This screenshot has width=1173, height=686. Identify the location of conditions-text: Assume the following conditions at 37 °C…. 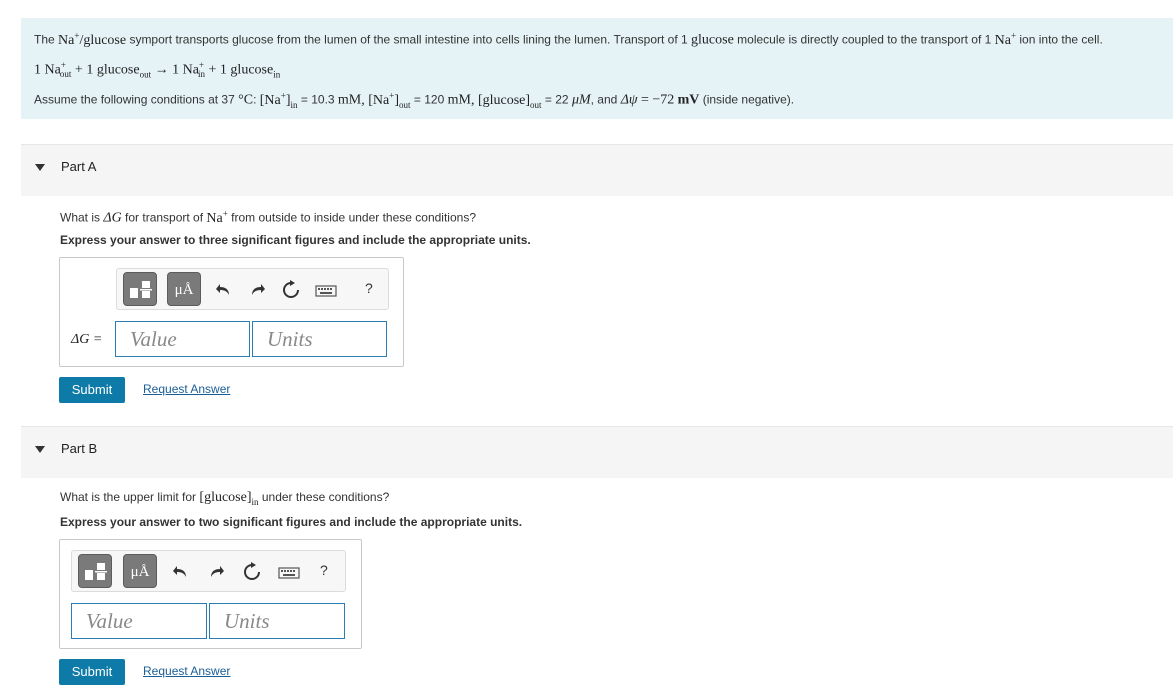
(414, 100).